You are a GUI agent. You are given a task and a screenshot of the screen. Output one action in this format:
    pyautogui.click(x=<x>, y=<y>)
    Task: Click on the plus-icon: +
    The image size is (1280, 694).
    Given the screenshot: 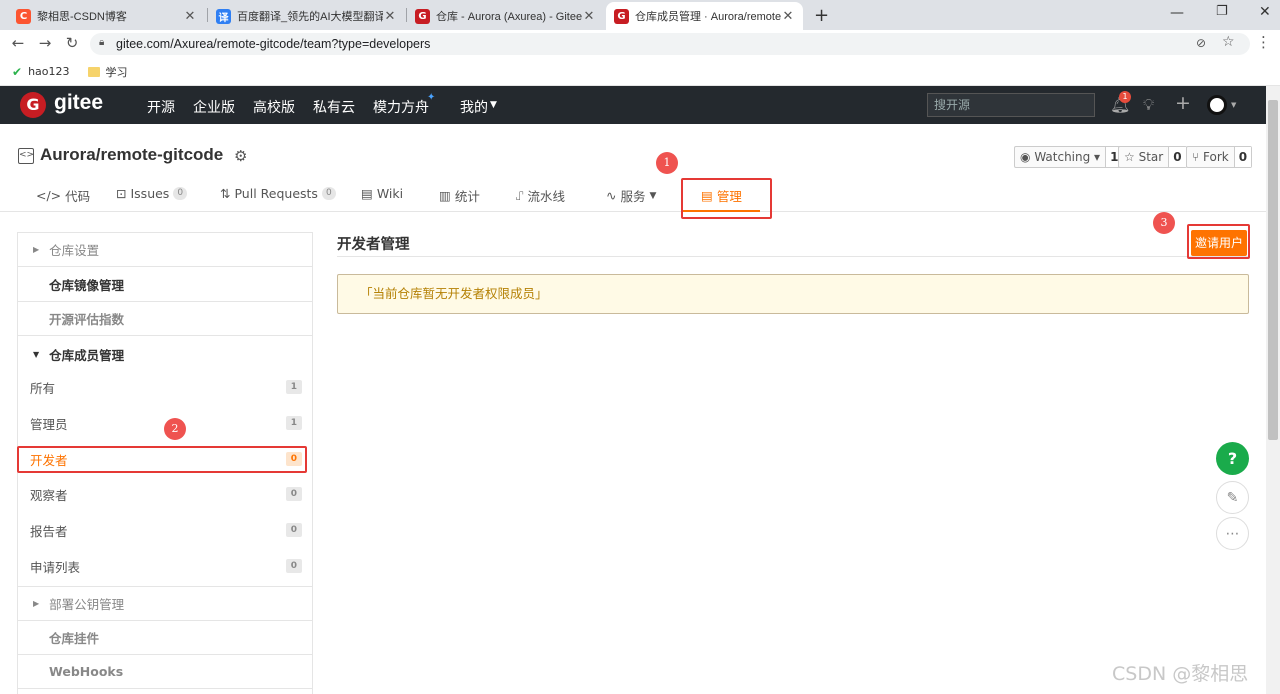 What is the action you would take?
    pyautogui.click(x=1183, y=103)
    